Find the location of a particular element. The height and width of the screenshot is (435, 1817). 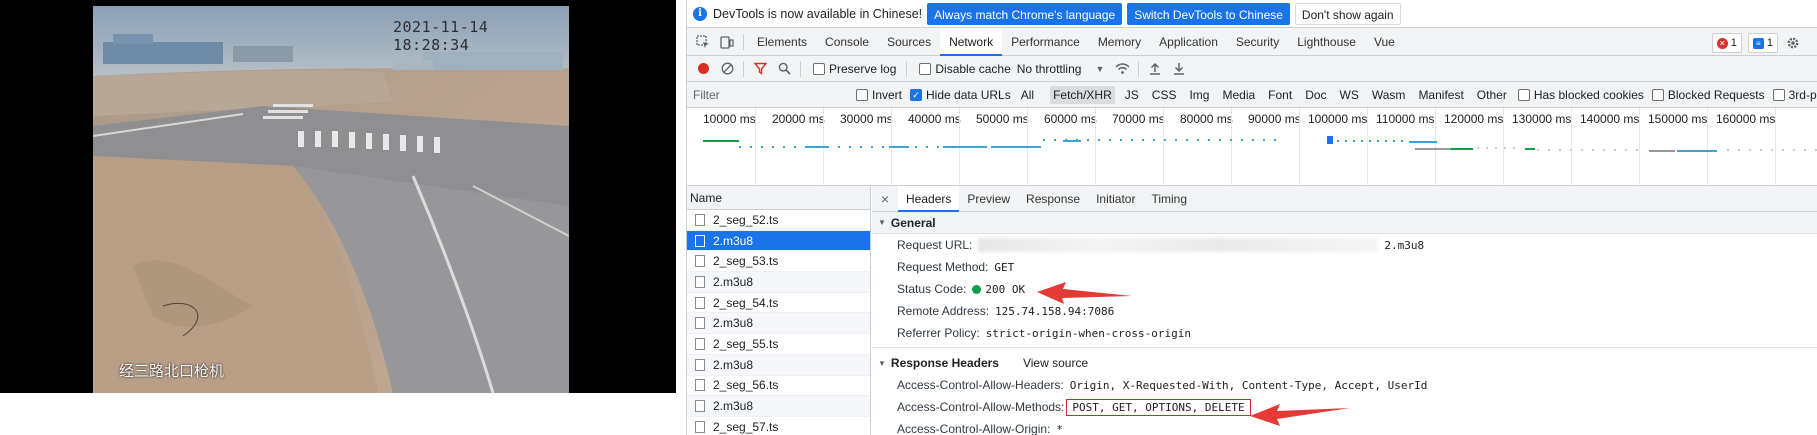

request-row: 2_seg_55.ts is located at coordinates (778, 344).